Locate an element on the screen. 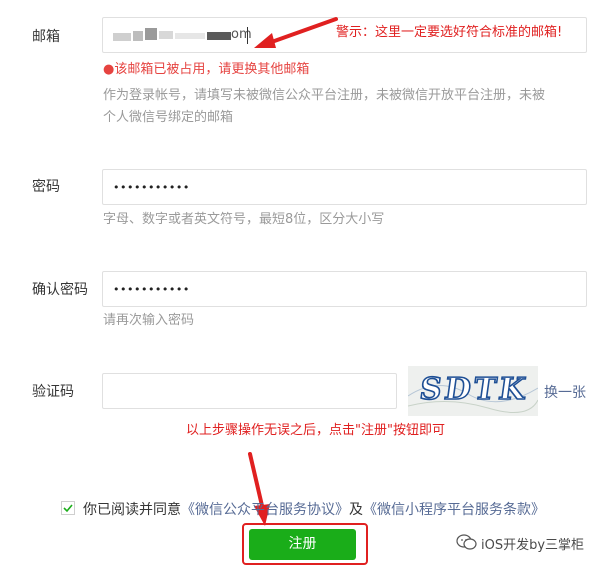  instruction-annotation: 以上步骤操作无误之后，点击"注册"按钮即可 is located at coordinates (315, 430).